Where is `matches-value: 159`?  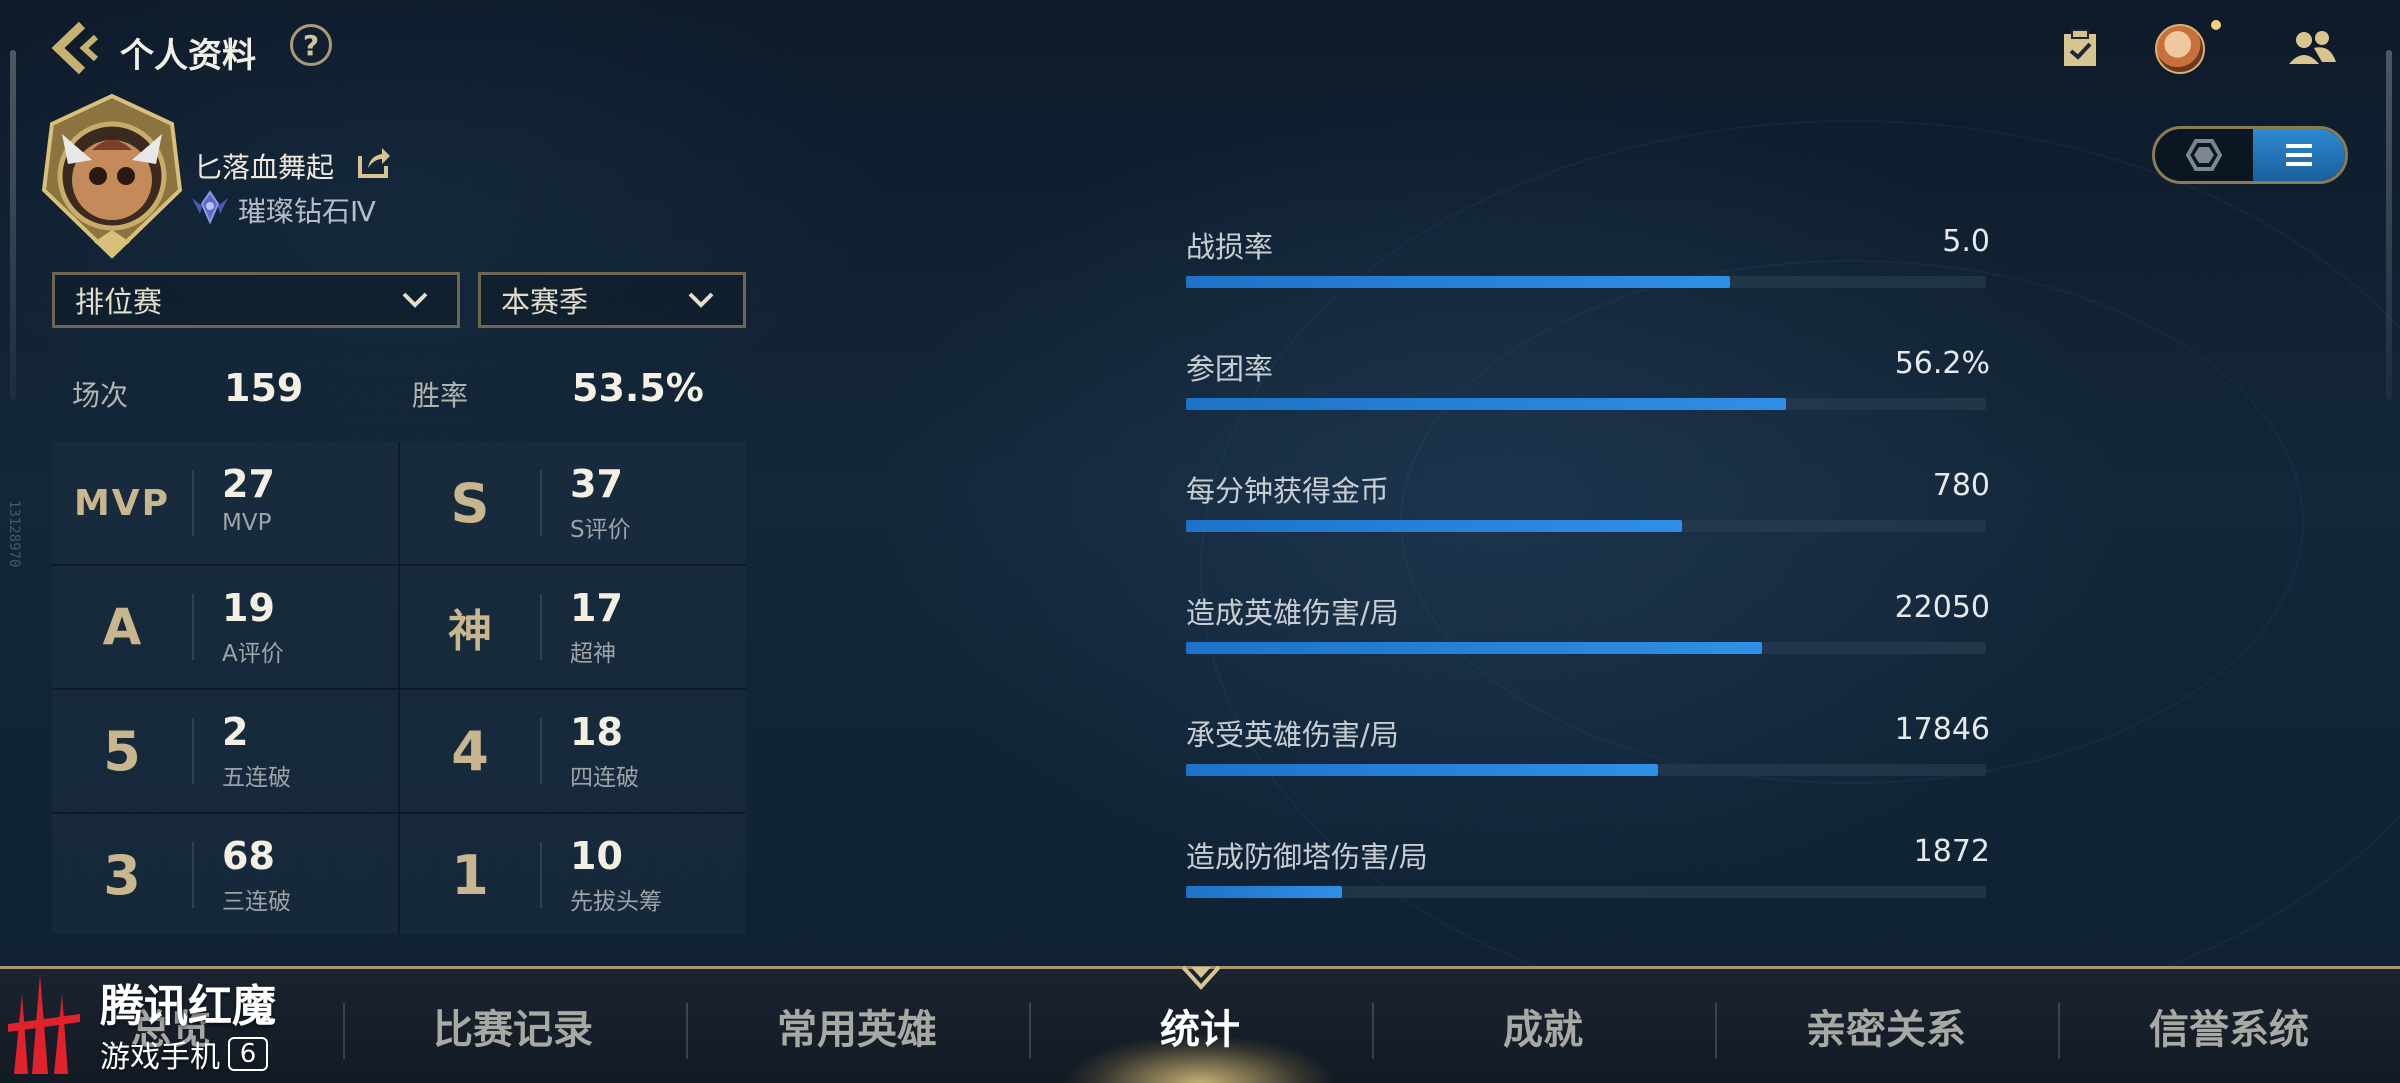 matches-value: 159 is located at coordinates (264, 388).